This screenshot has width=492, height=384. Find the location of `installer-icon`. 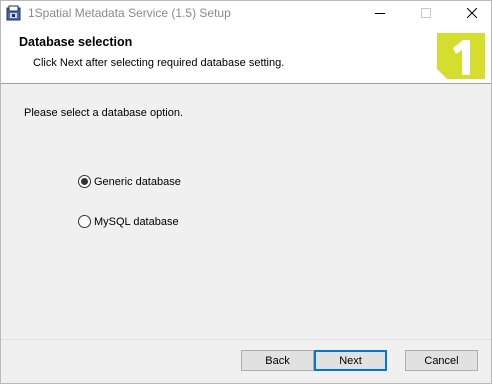

installer-icon is located at coordinates (13, 13).